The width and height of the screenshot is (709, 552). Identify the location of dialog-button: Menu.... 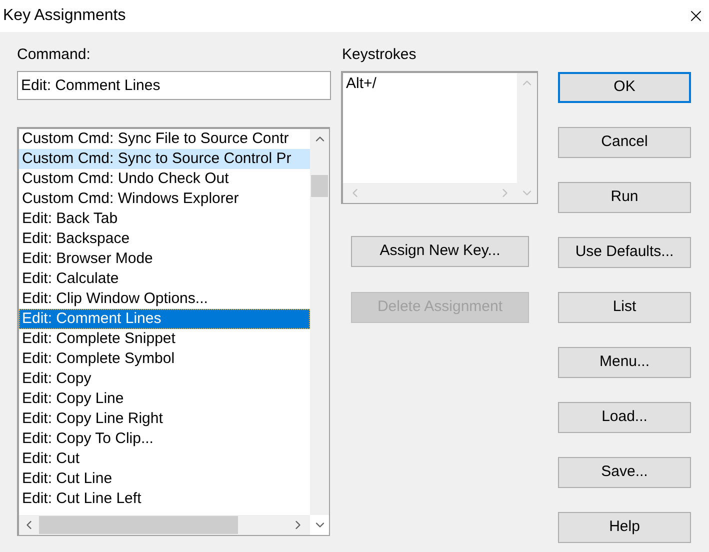
(624, 362).